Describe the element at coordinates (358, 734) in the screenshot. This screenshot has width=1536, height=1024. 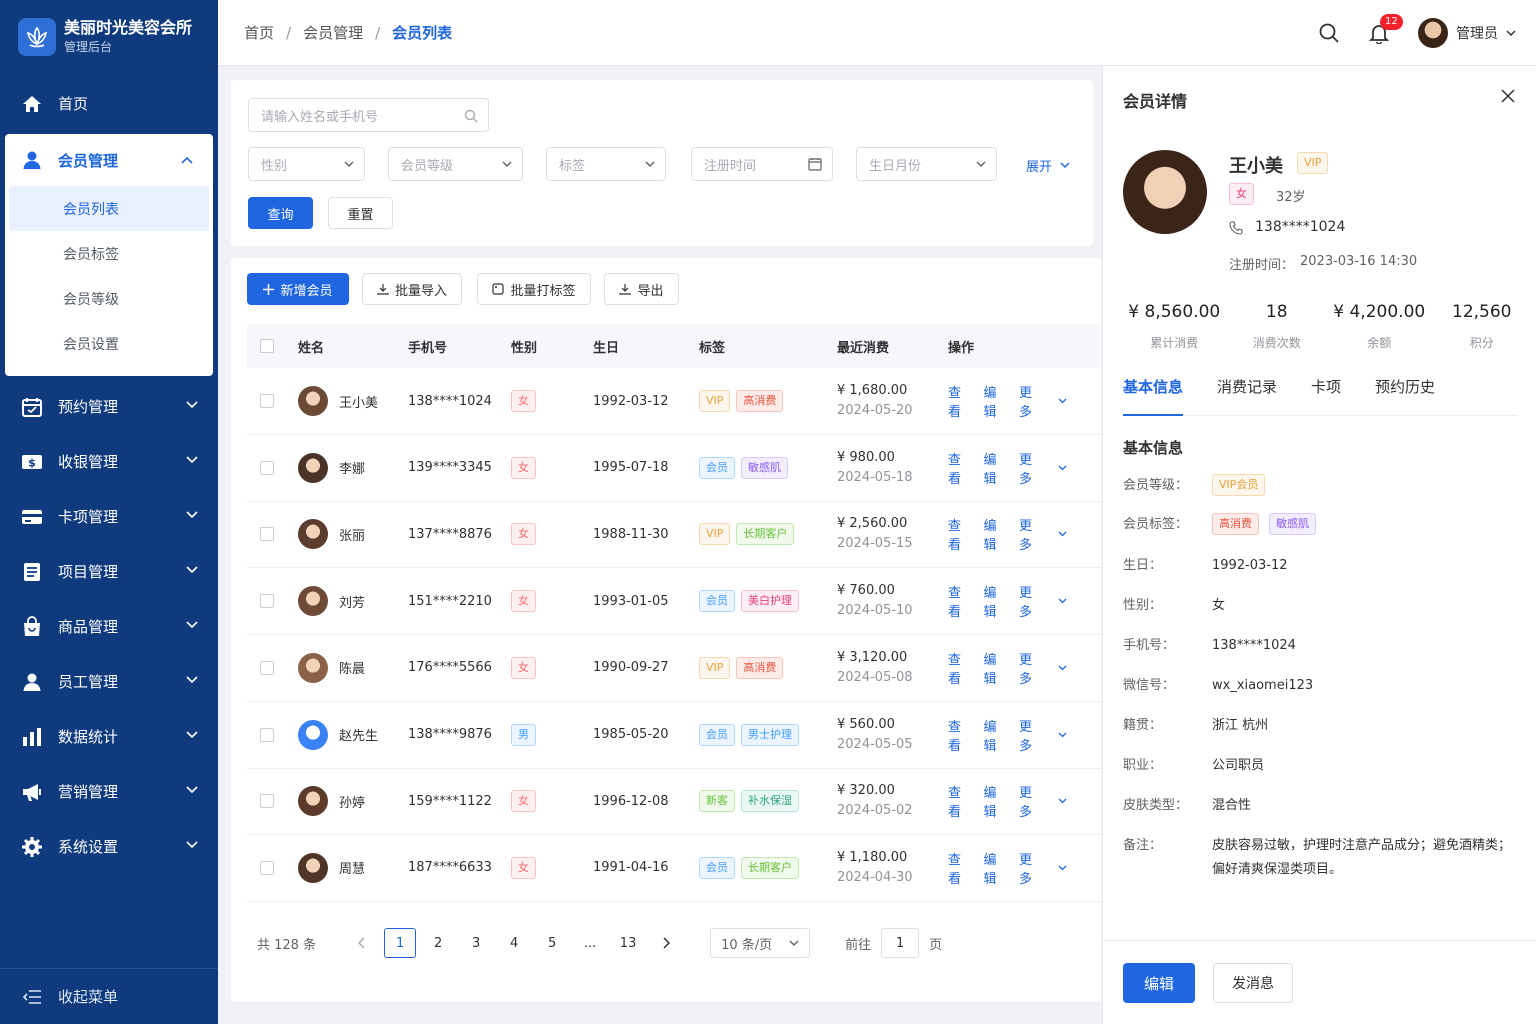
I see `member-name: 赵先生` at that location.